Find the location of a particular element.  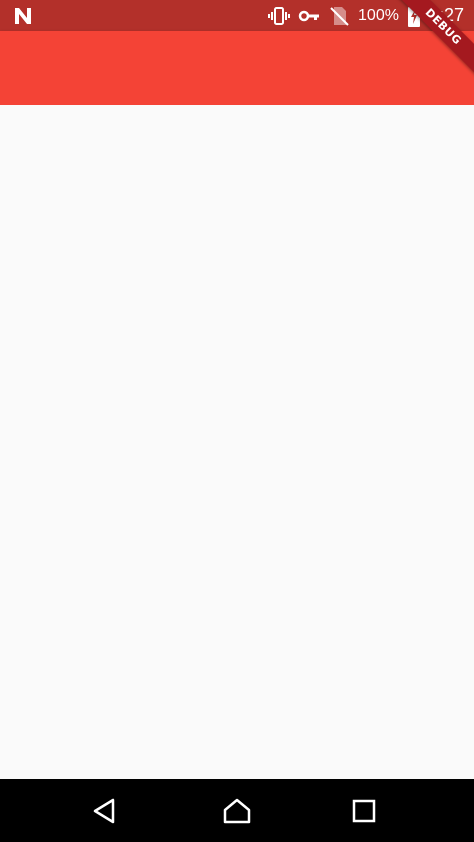

home-button is located at coordinates (237, 811).